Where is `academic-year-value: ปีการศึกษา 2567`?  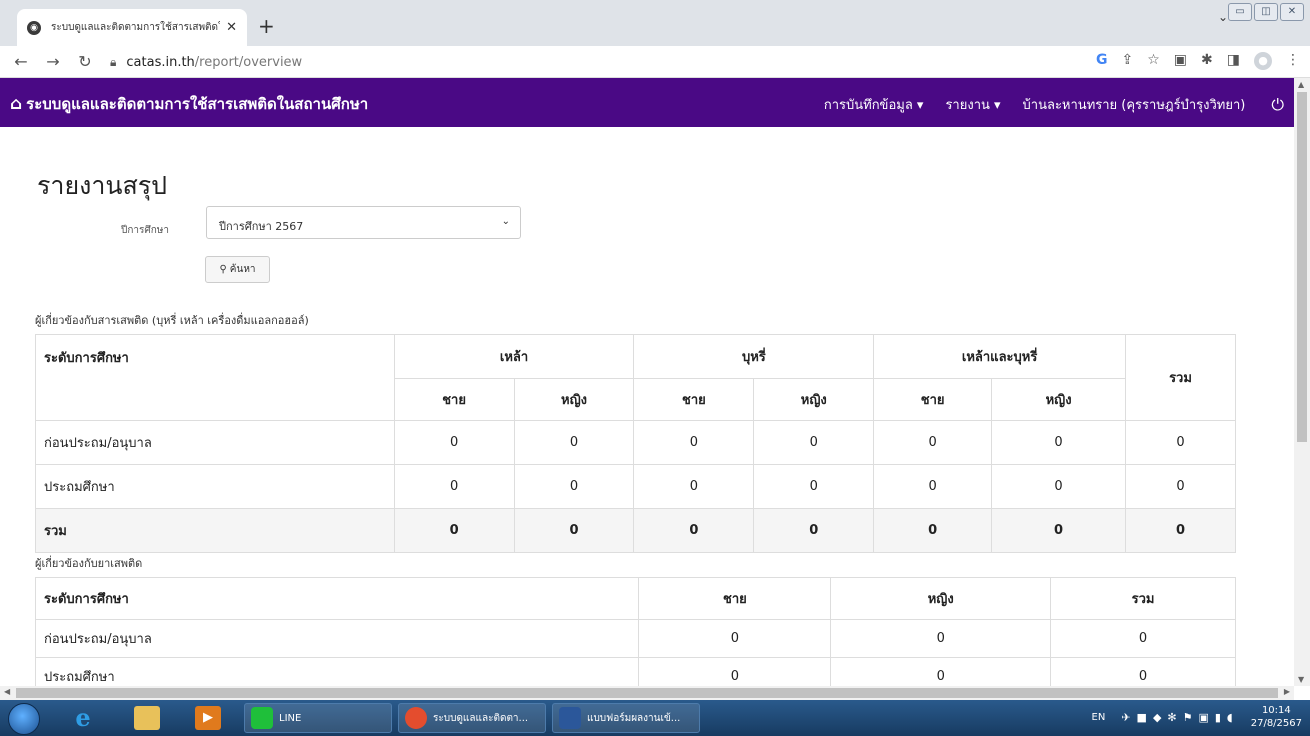
academic-year-value: ปีการศึกษา 2567 is located at coordinates (261, 226).